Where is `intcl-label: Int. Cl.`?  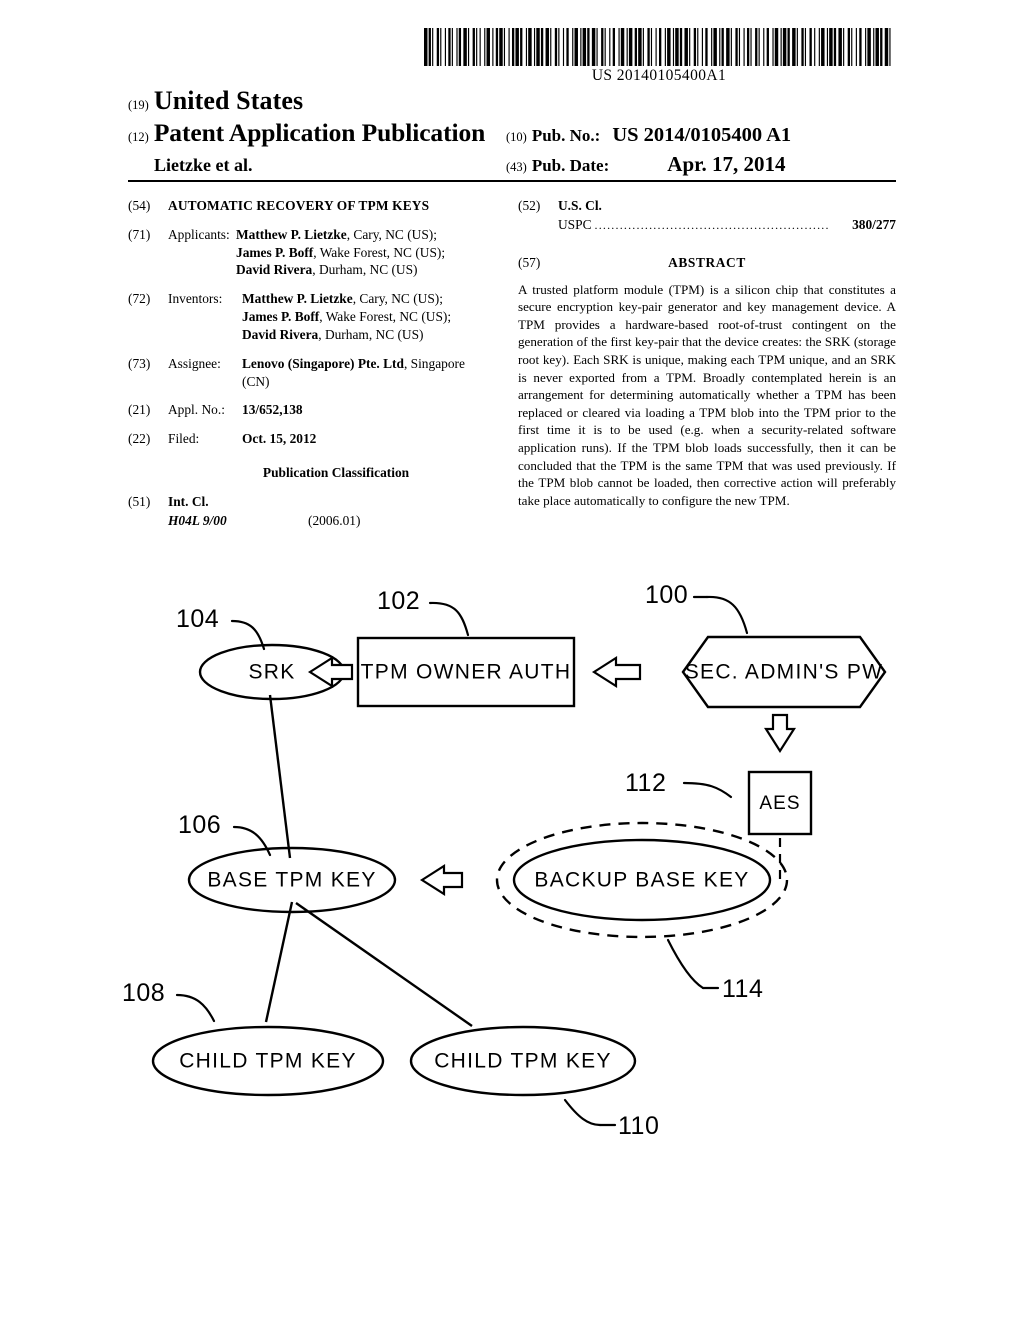
intcl-label: Int. Cl. is located at coordinates (188, 501).